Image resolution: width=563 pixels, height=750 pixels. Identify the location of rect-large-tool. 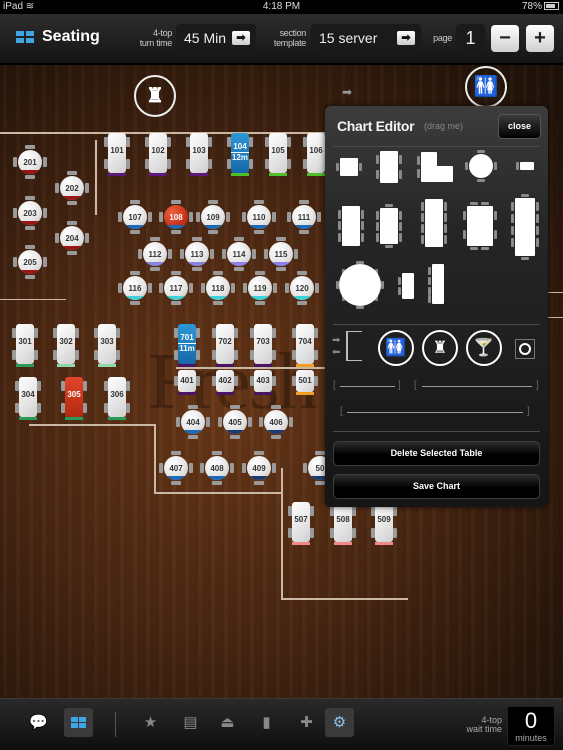
(480, 226).